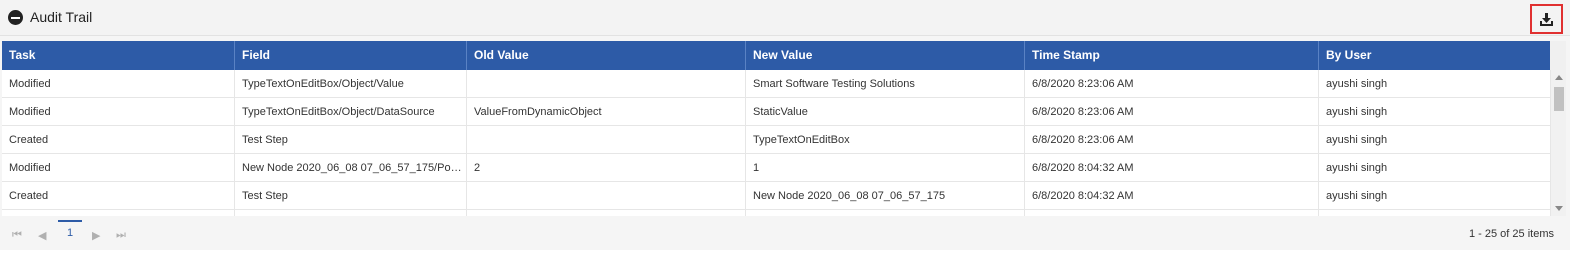  Describe the element at coordinates (1559, 208) in the screenshot. I see `scroll-down-arrow-icon` at that location.